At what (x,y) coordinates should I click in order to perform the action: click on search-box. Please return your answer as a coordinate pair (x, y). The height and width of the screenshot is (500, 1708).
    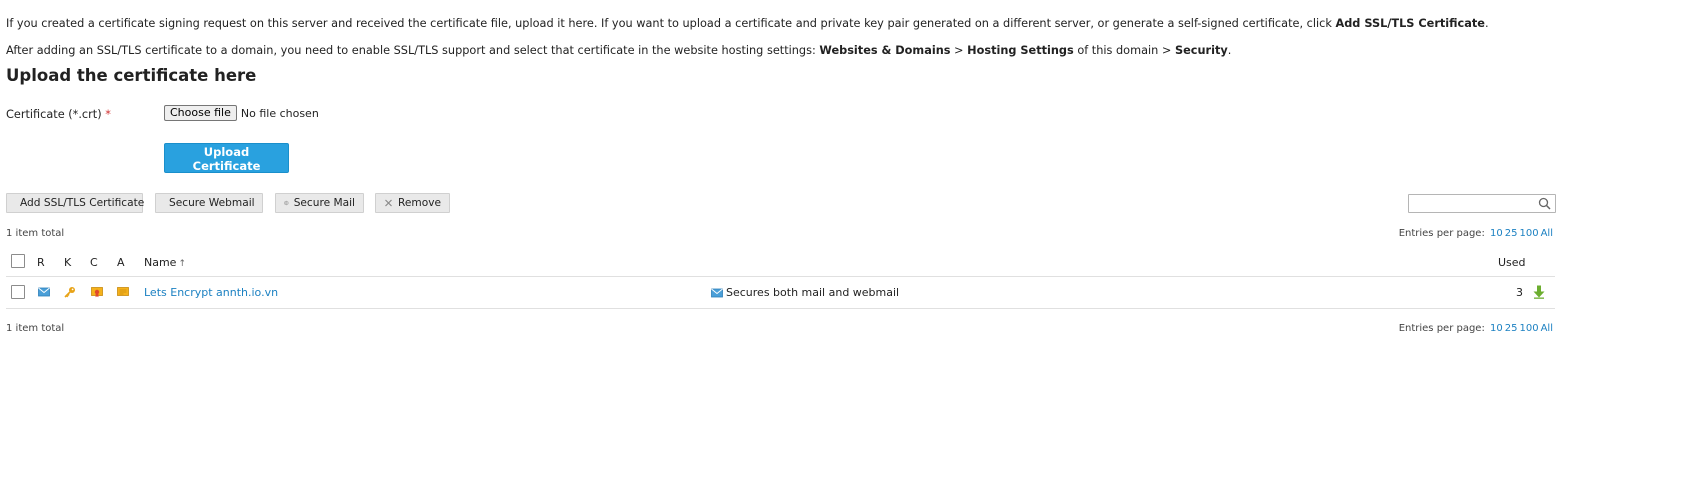
    Looking at the image, I should click on (1482, 203).